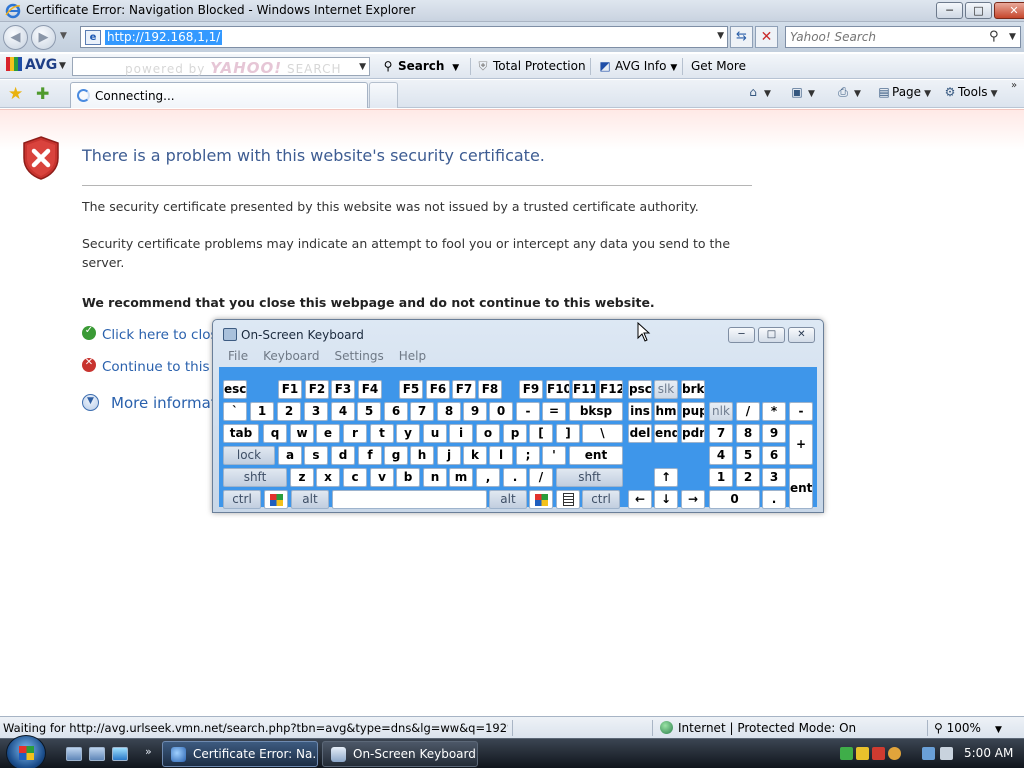 The image size is (1024, 768). I want to click on key-num-7: 7, so click(721, 433).